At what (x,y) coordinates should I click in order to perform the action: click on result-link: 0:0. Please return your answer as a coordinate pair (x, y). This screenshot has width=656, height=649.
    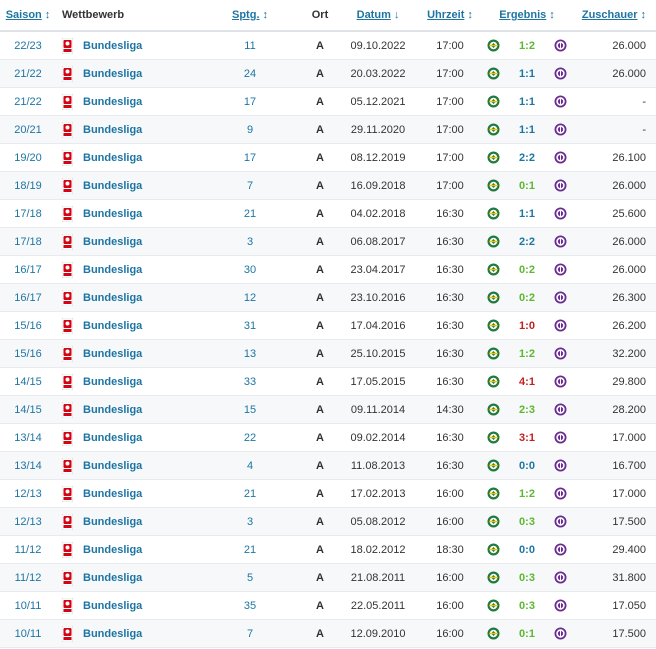
    Looking at the image, I should click on (527, 466).